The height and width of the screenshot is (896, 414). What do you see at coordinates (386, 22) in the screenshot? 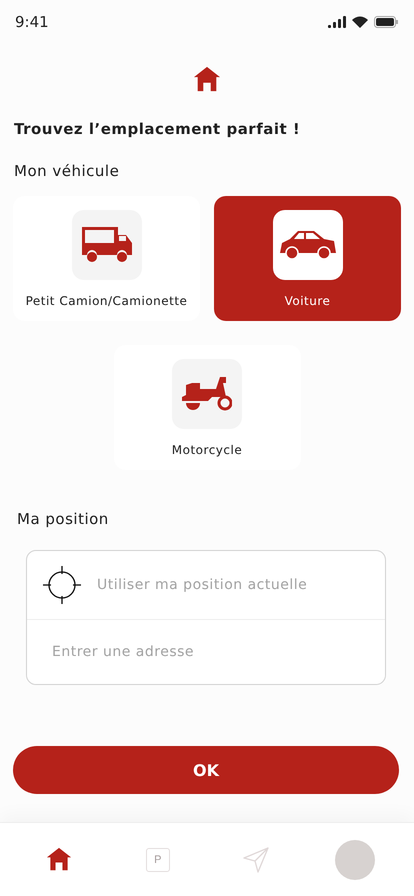
I see `battery-icon` at bounding box center [386, 22].